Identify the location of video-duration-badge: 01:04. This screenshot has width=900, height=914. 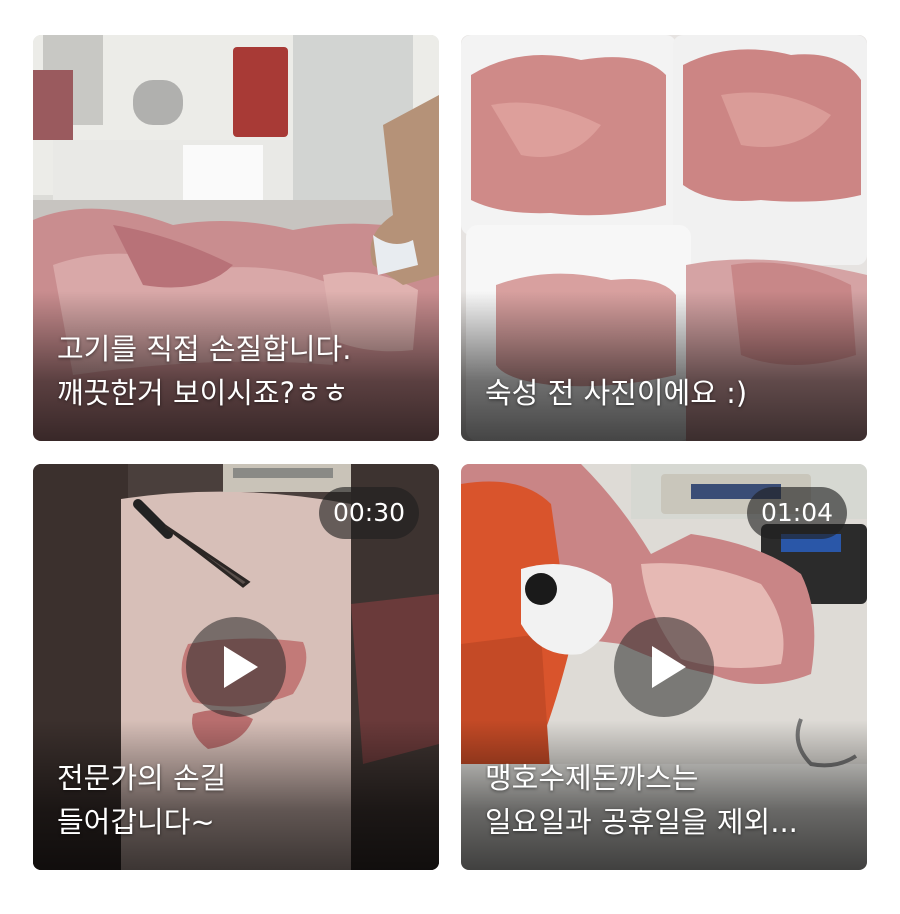
(796, 513).